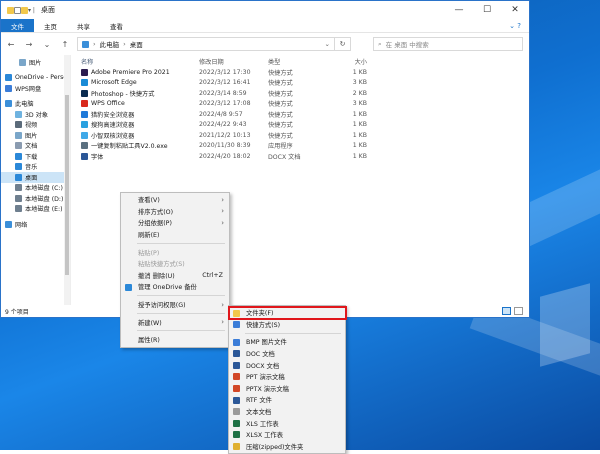 This screenshot has width=600, height=454. Describe the element at coordinates (287, 325) in the screenshot. I see `new-submenu-item: 快捷方式(S)` at that location.